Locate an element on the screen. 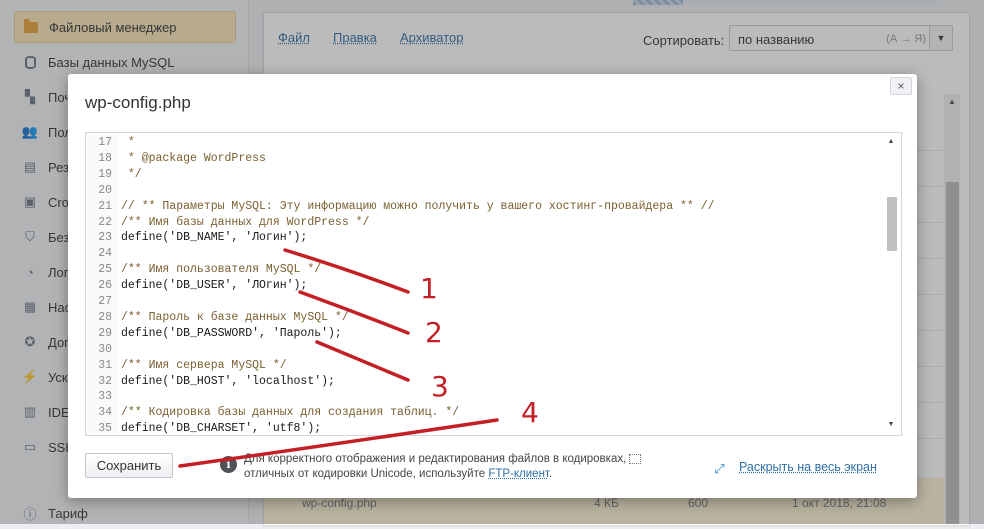  editor-scroll-up-icon: ▲ is located at coordinates (891, 141).